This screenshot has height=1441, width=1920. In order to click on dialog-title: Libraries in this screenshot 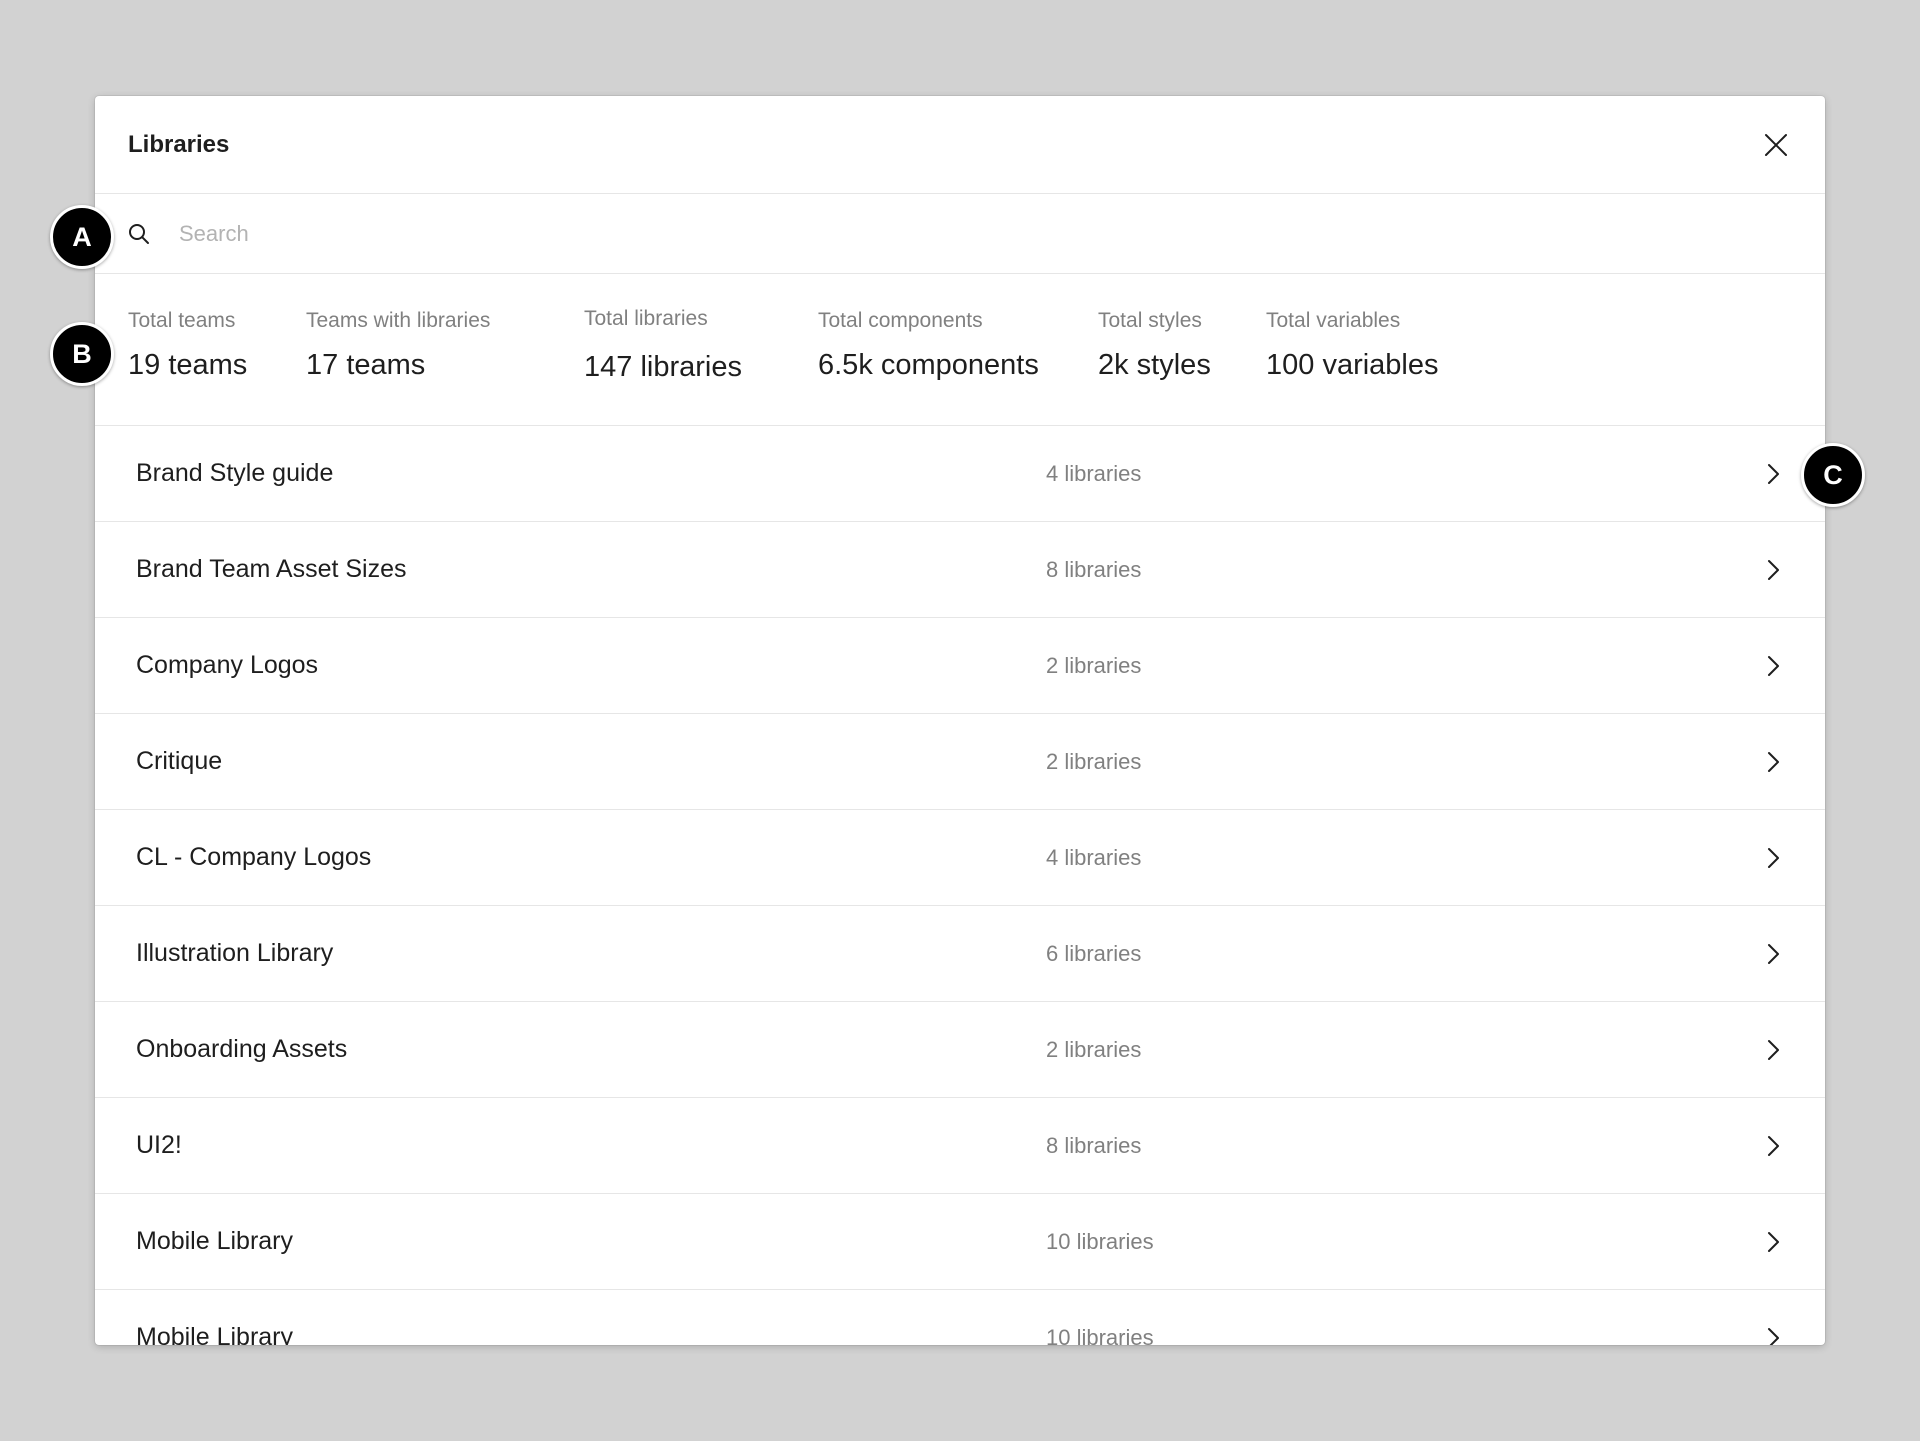, I will do `click(179, 144)`.